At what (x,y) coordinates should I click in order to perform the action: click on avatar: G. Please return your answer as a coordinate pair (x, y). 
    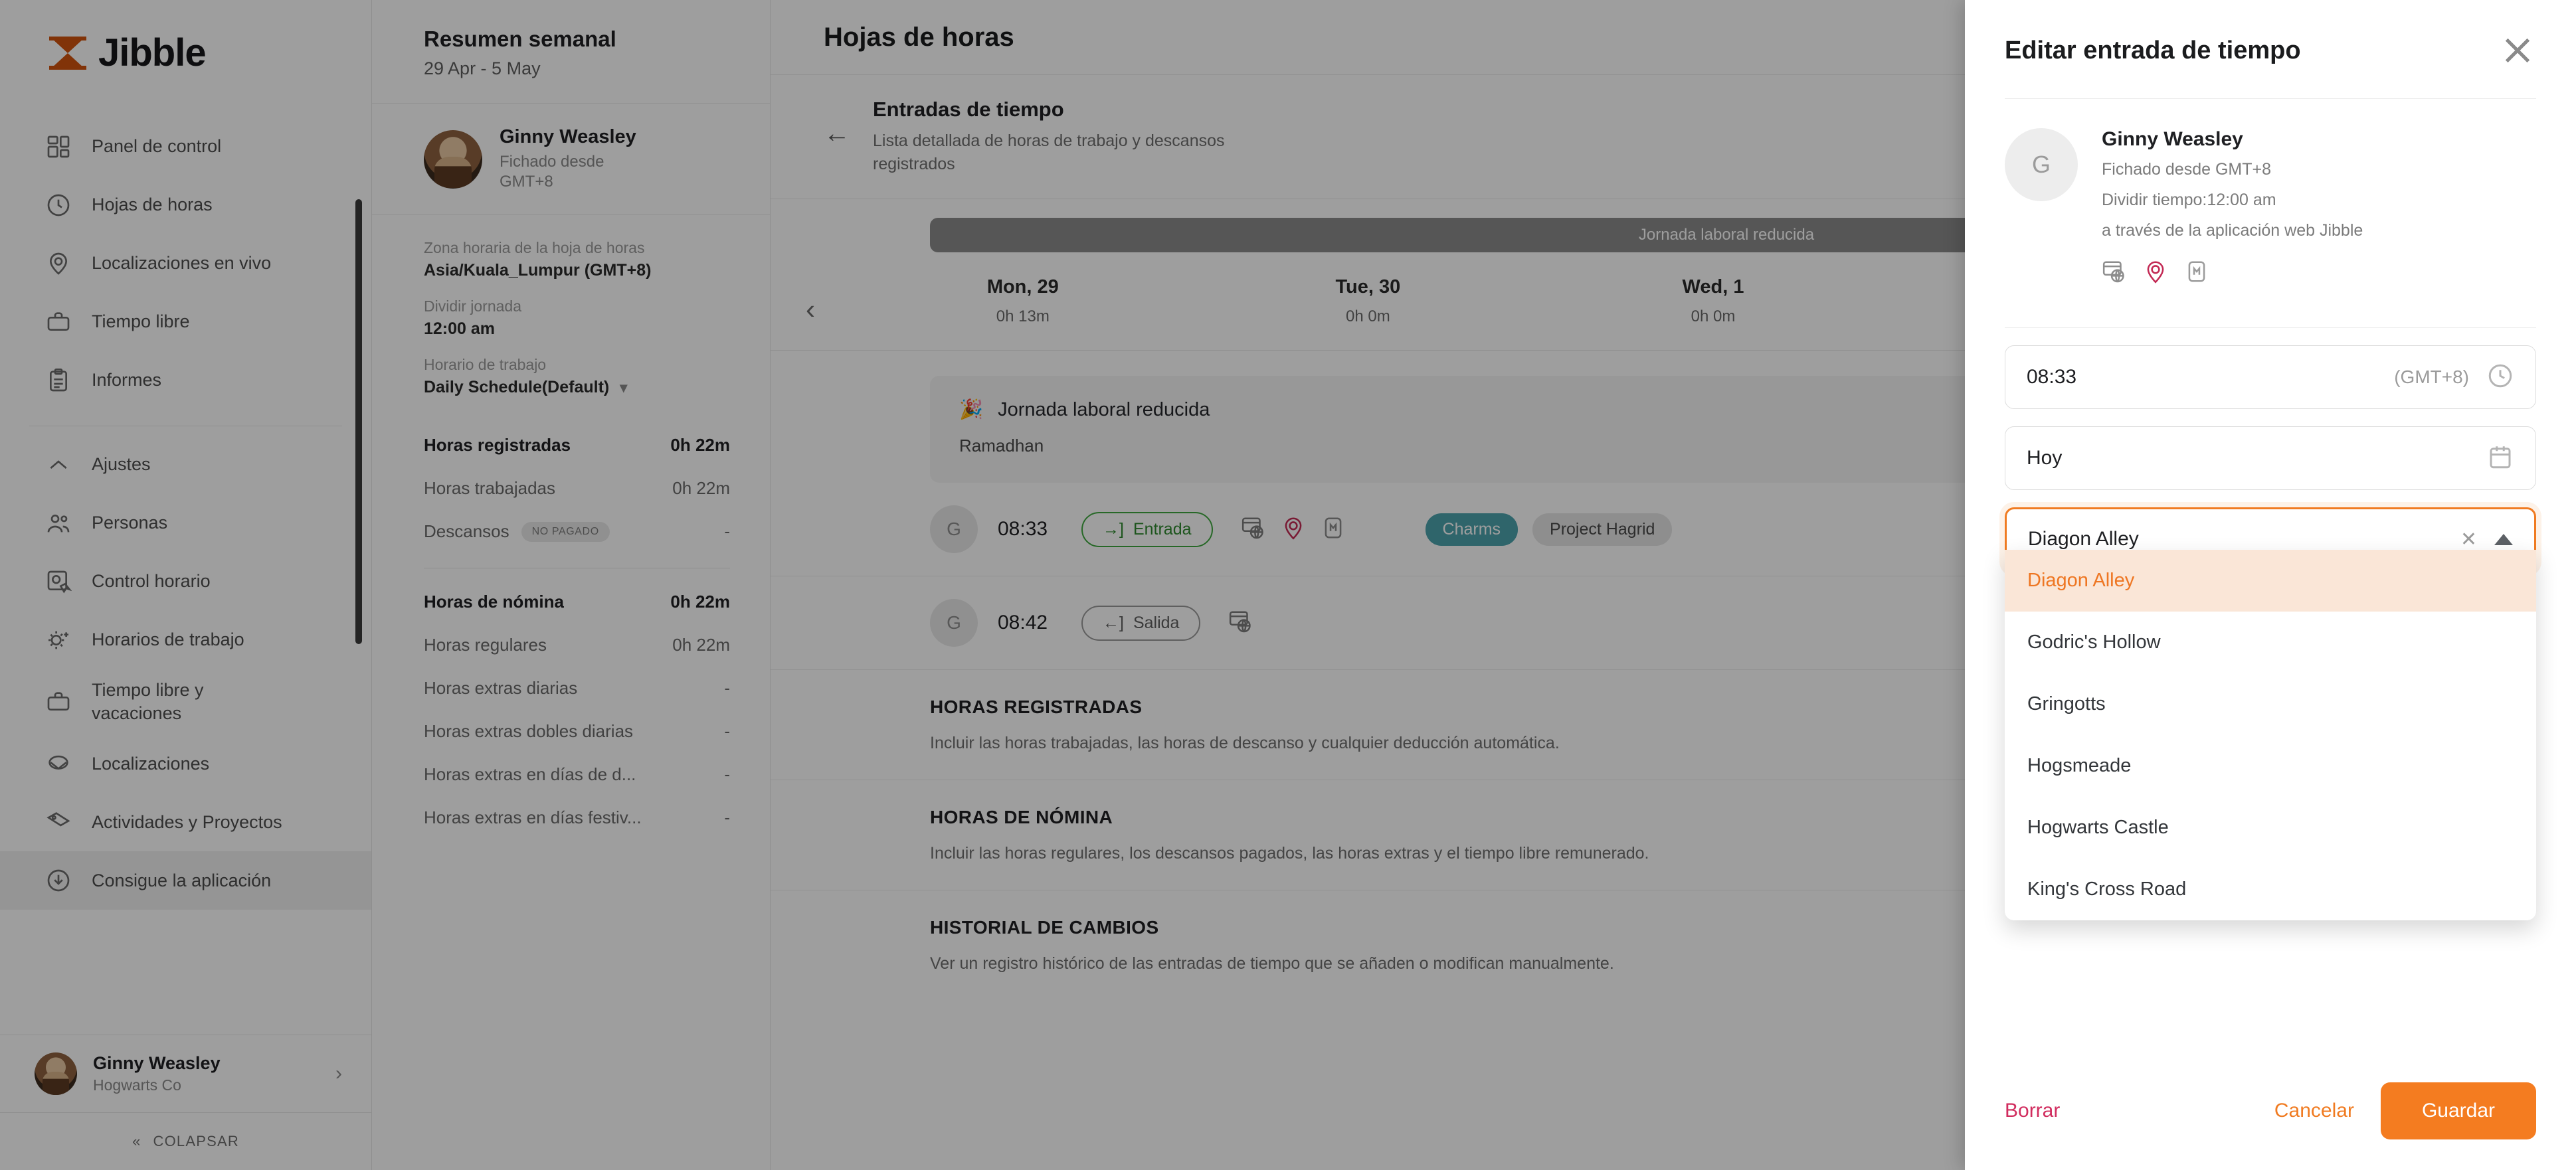
    Looking at the image, I should click on (2041, 164).